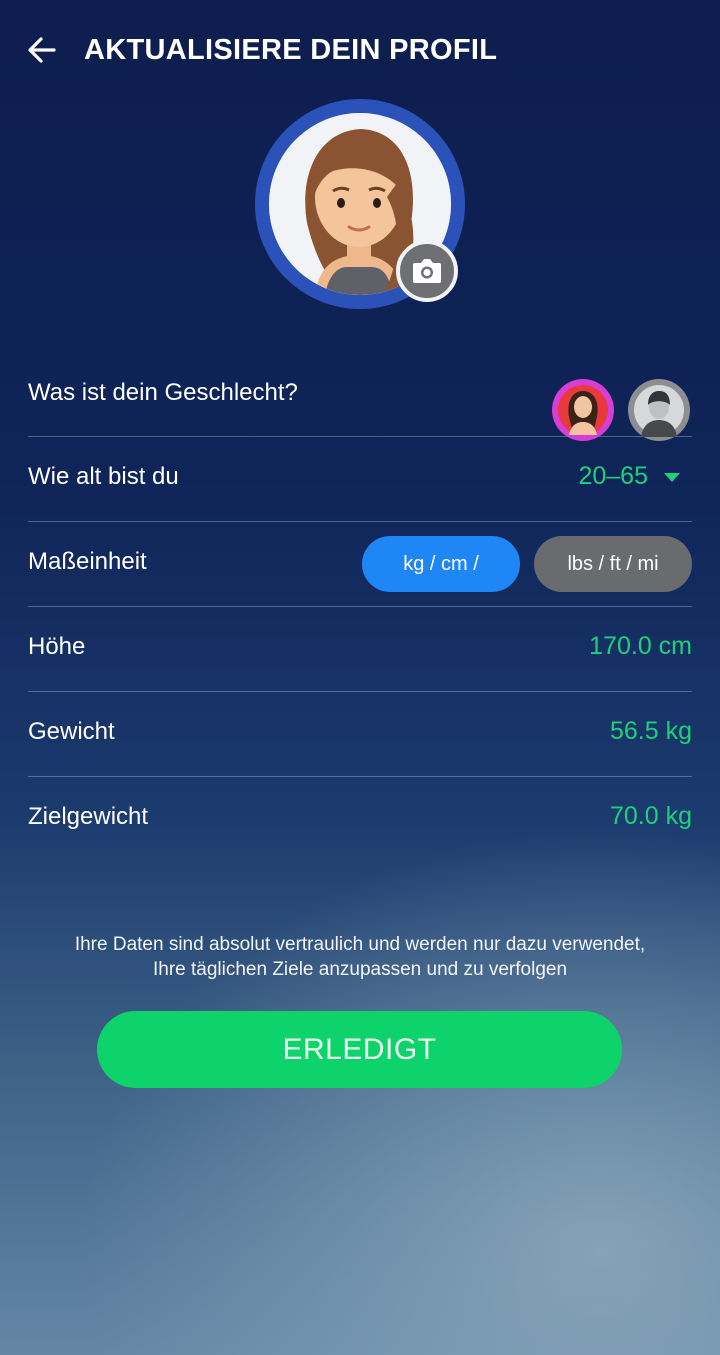  Describe the element at coordinates (613, 476) in the screenshot. I see `age-value: 20–65` at that location.